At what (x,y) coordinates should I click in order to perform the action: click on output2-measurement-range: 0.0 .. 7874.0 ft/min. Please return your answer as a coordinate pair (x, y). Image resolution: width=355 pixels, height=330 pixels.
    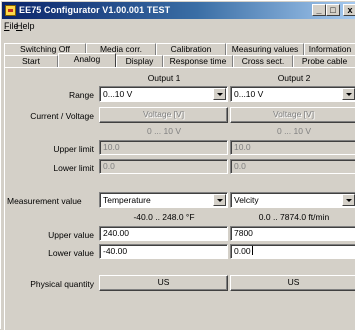
    Looking at the image, I should click on (294, 217).